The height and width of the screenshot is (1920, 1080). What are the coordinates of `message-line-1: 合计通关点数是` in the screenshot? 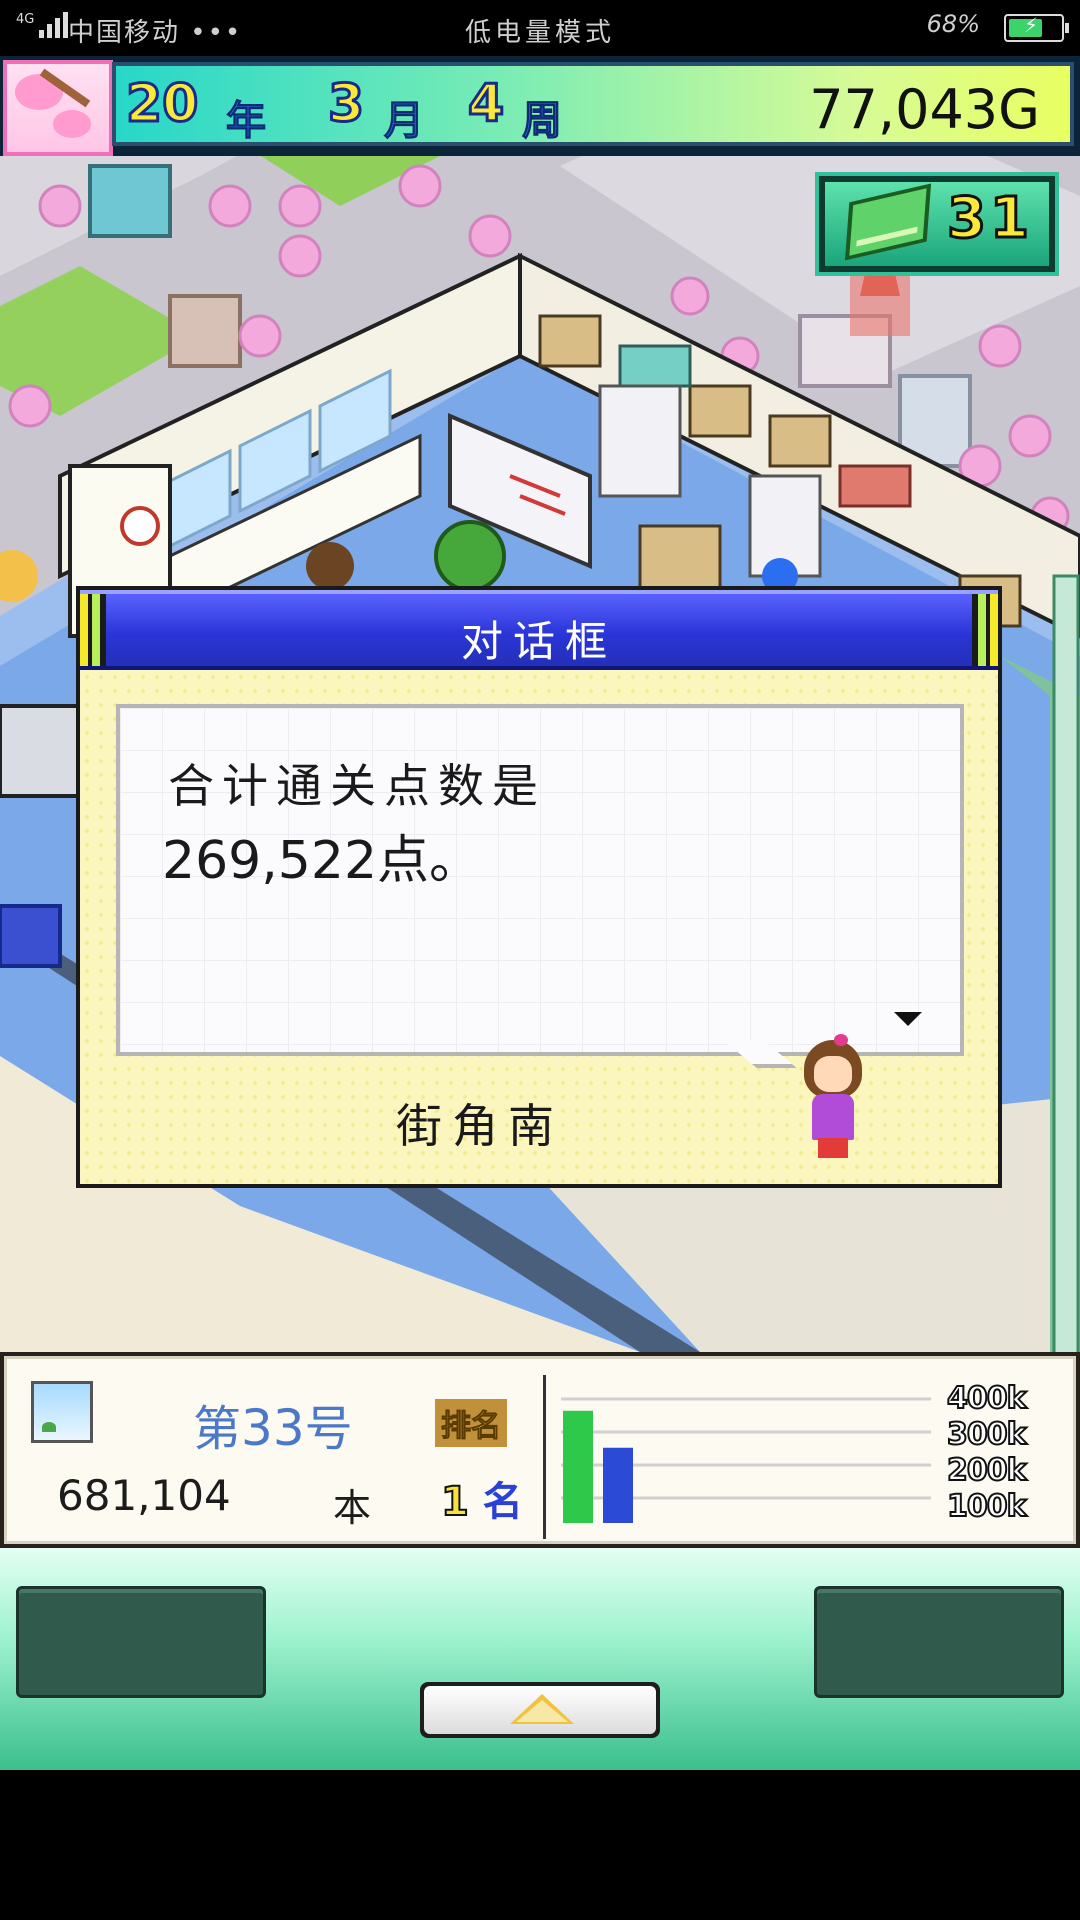 It's located at (357, 786).